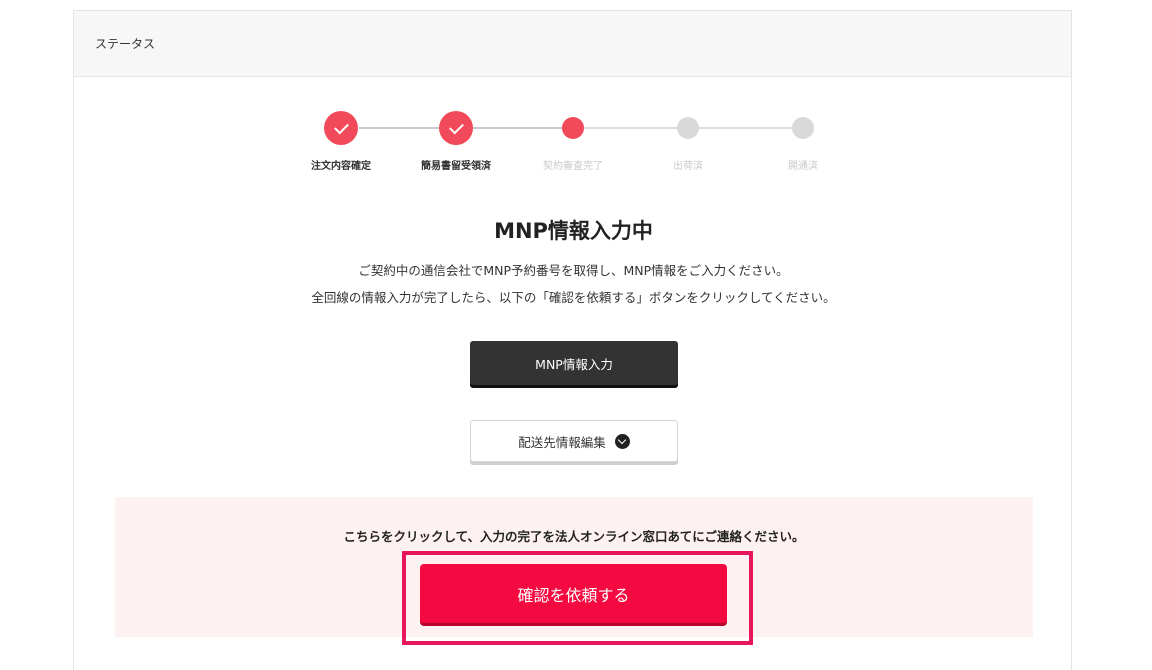 This screenshot has height=670, width=1152. What do you see at coordinates (456, 166) in the screenshot?
I see `step-2-label: 簡易書留受領済` at bounding box center [456, 166].